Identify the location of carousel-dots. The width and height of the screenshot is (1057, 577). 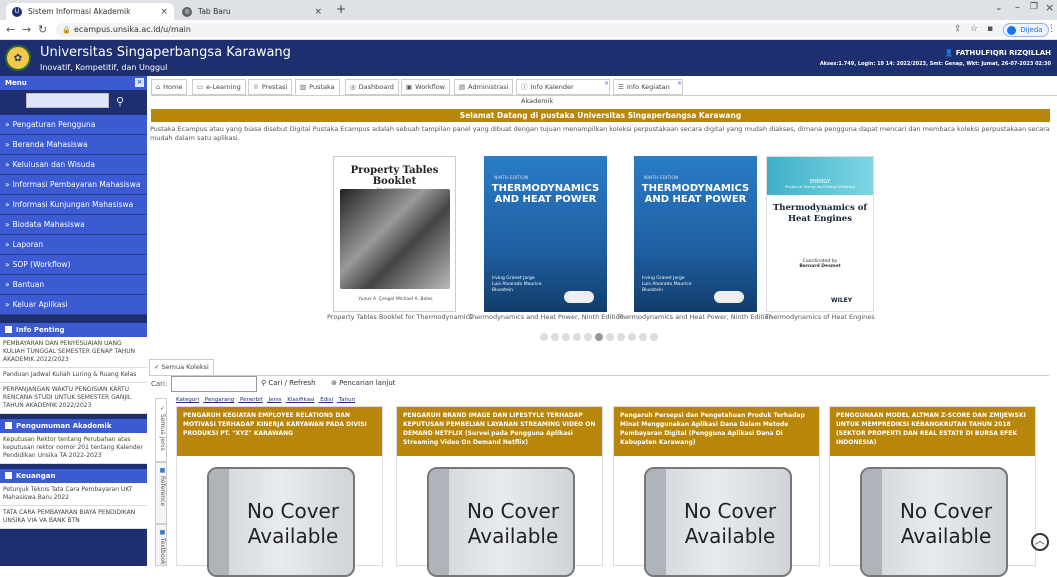
(600, 337).